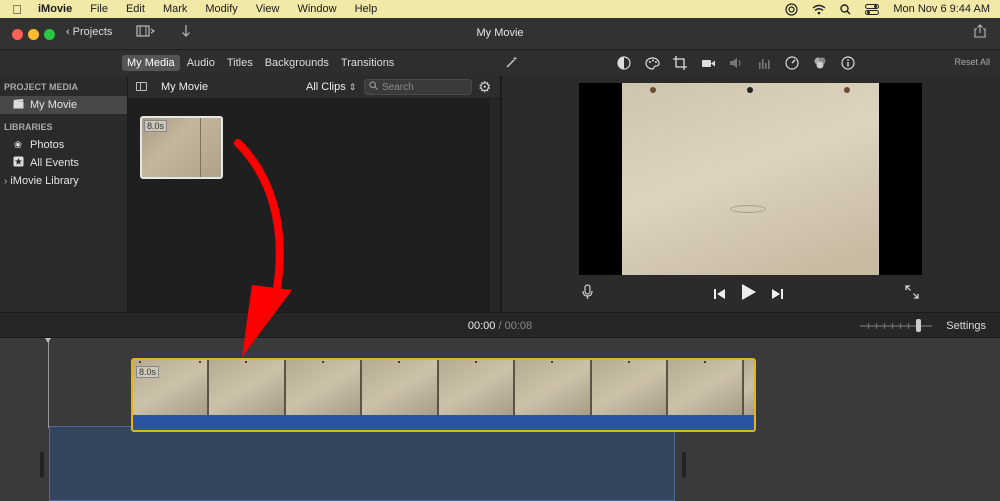 Image resolution: width=1000 pixels, height=501 pixels. Describe the element at coordinates (367, 63) in the screenshot. I see `tab-transitions: Transitions` at that location.